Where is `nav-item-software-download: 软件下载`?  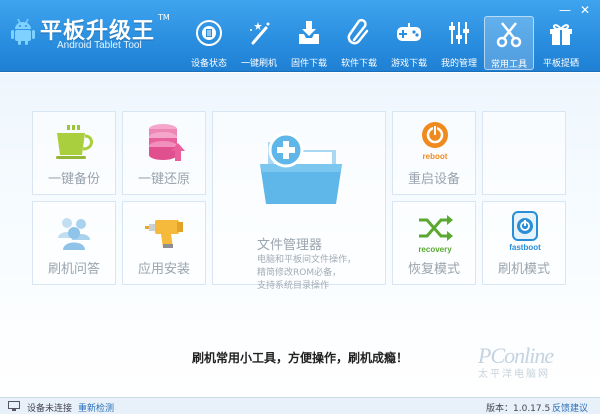 nav-item-software-download: 软件下载 is located at coordinates (359, 43).